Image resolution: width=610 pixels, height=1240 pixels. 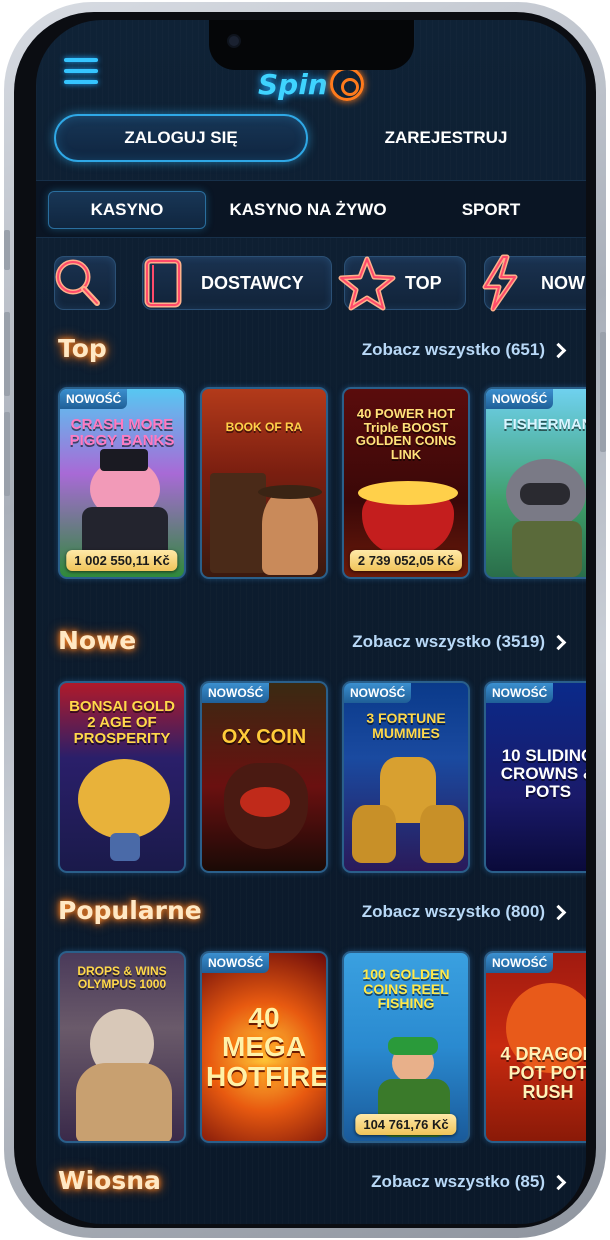 I want to click on game-title: 3 FORTUNE MUMMIES, so click(x=406, y=725).